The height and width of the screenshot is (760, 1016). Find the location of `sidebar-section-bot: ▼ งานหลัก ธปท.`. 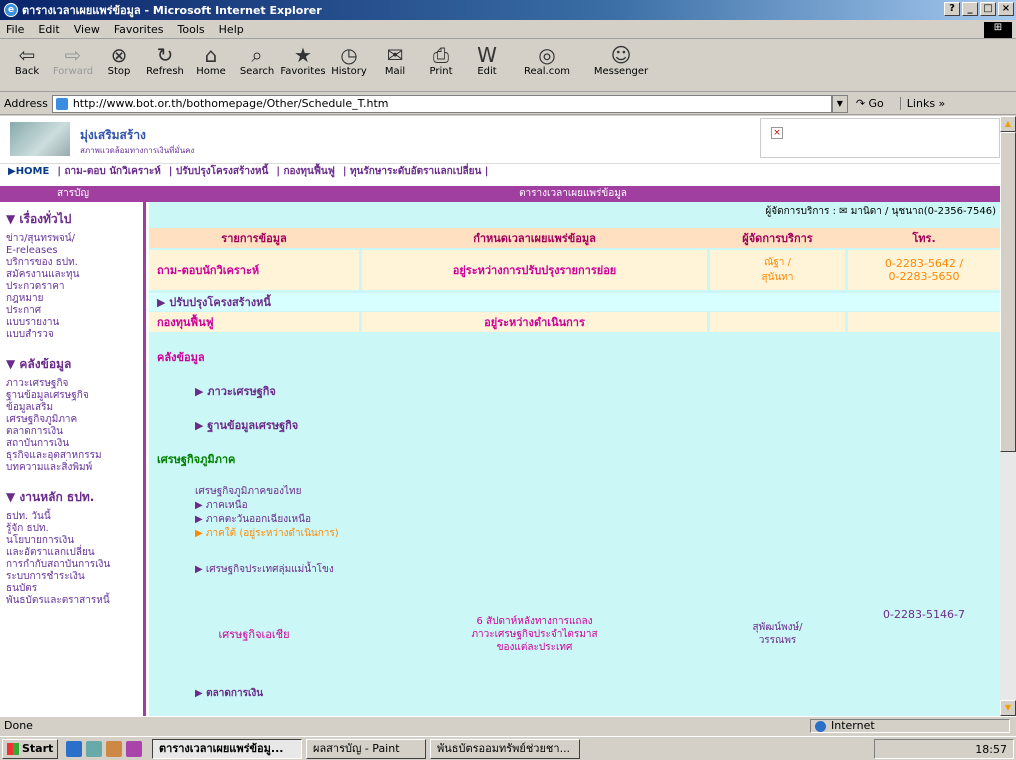

sidebar-section-bot: ▼ งานหลัก ธปท. is located at coordinates (71, 497).